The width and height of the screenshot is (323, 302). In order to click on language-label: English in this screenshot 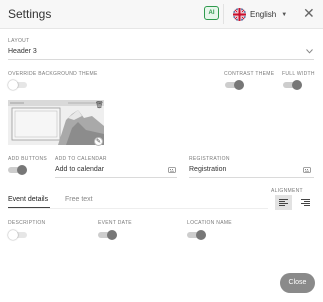, I will do `click(263, 14)`.